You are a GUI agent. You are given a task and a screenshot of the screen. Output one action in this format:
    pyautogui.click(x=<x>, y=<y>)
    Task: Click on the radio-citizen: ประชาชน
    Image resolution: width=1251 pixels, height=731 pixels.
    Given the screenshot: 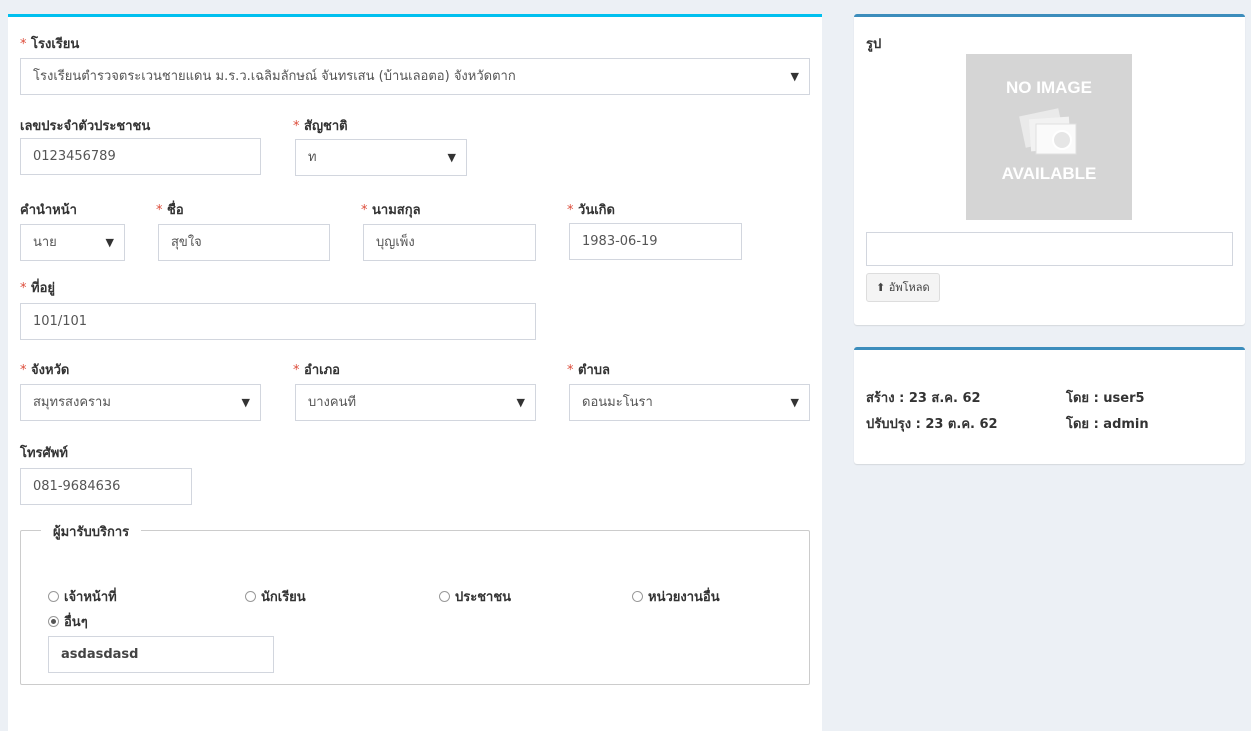 What is the action you would take?
    pyautogui.click(x=475, y=596)
    